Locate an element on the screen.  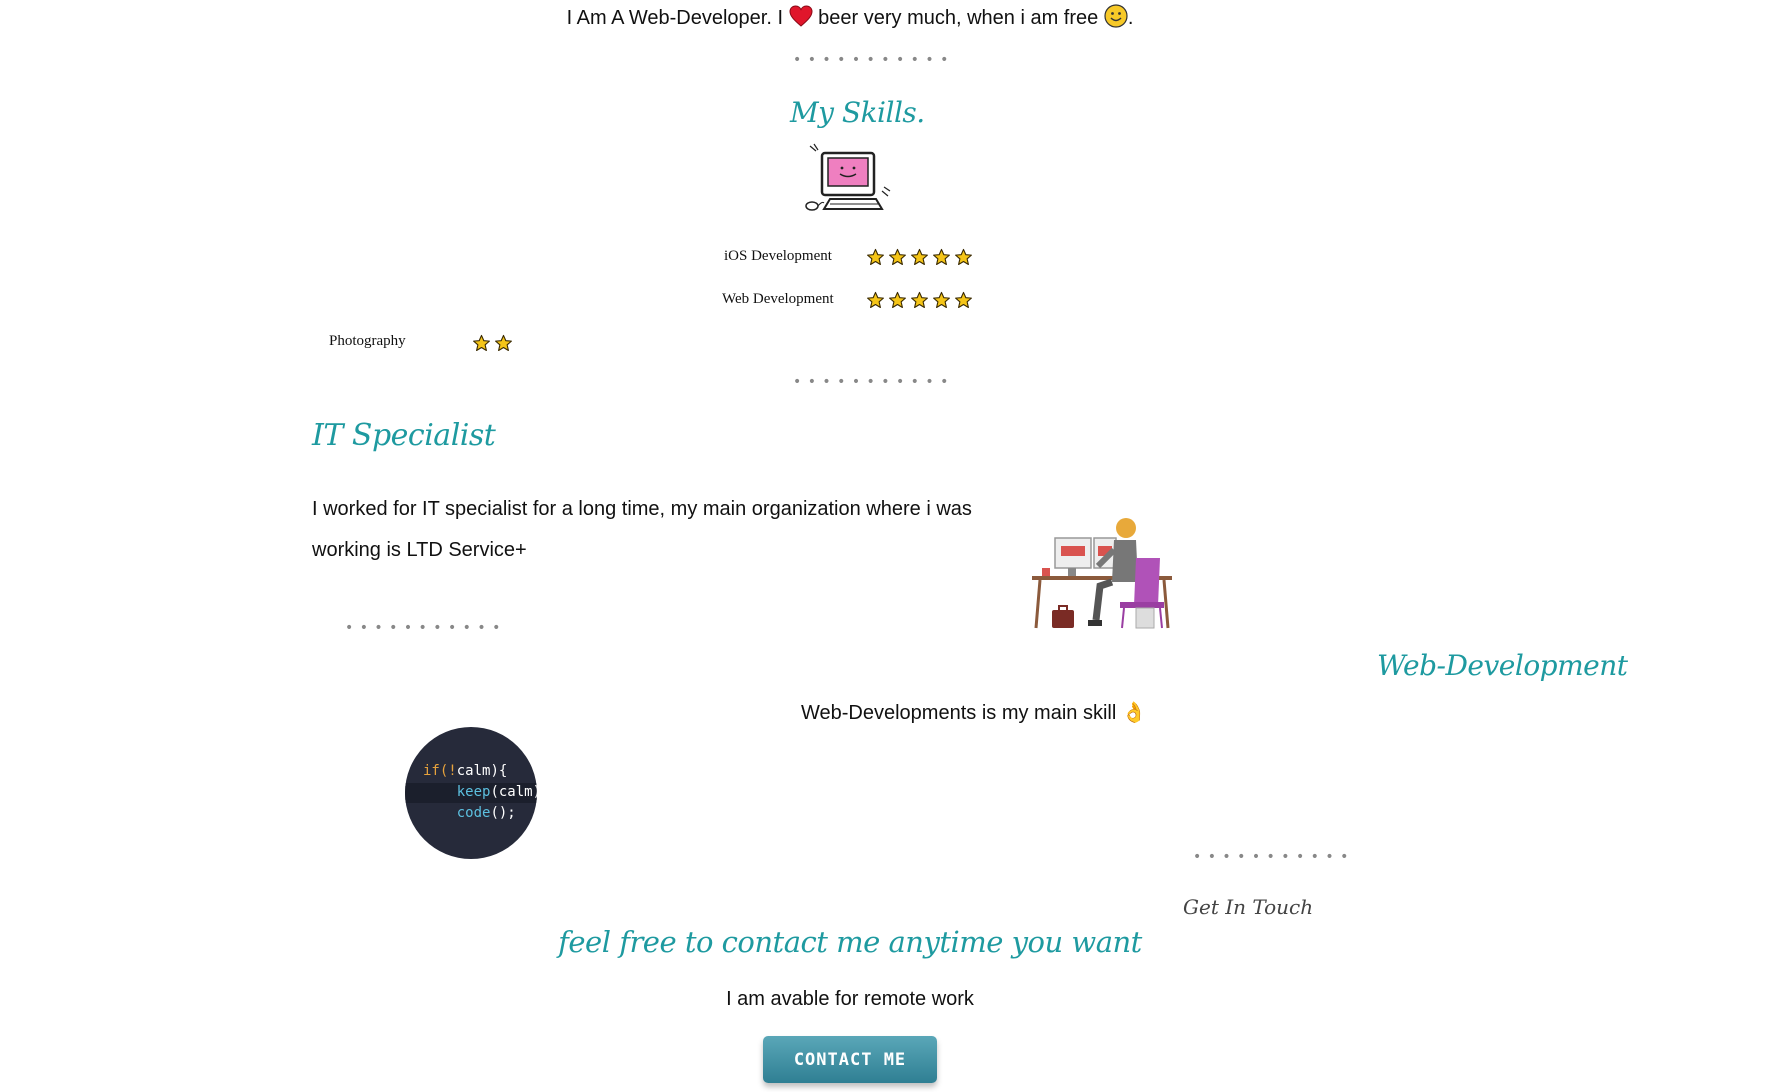
contact-title: feel free to contact me anytime you want is located at coordinates (850, 942).